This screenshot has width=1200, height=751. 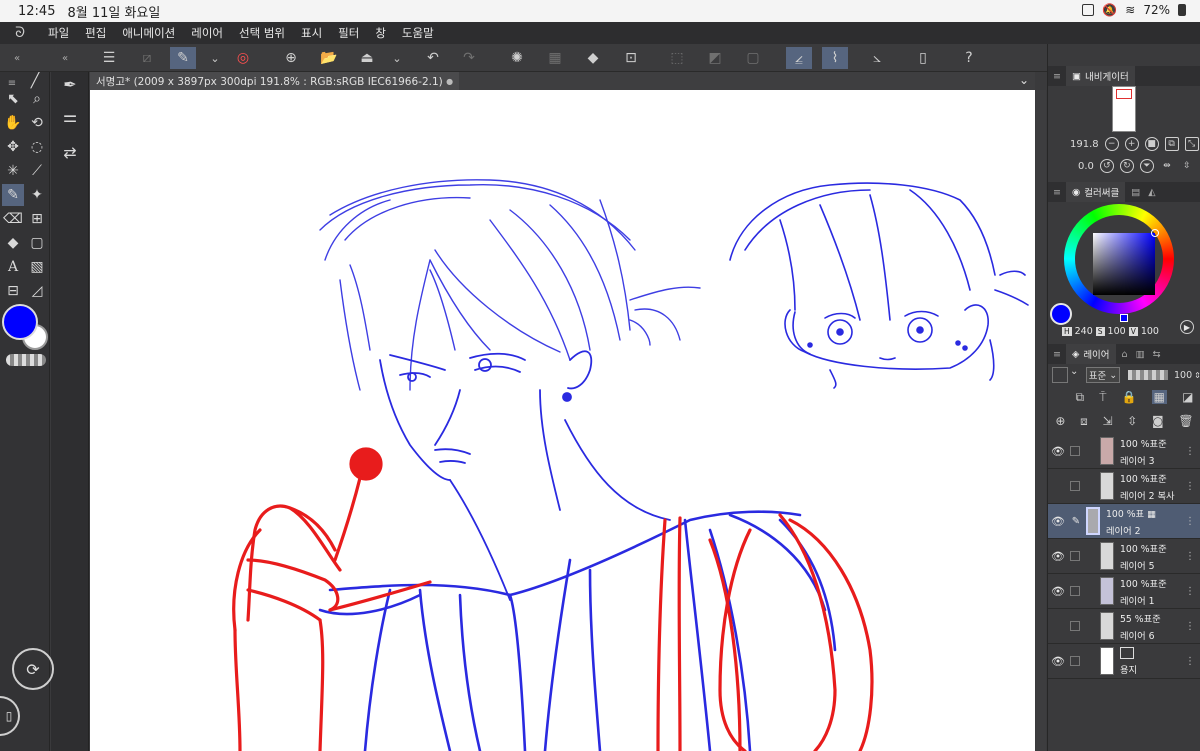 I want to click on sv-picker-handle, so click(x=1155, y=233).